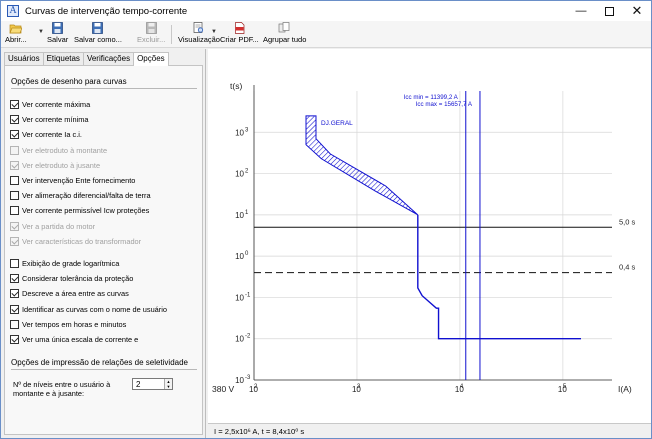  Describe the element at coordinates (581, 11) in the screenshot. I see `minimize-button: —` at that location.